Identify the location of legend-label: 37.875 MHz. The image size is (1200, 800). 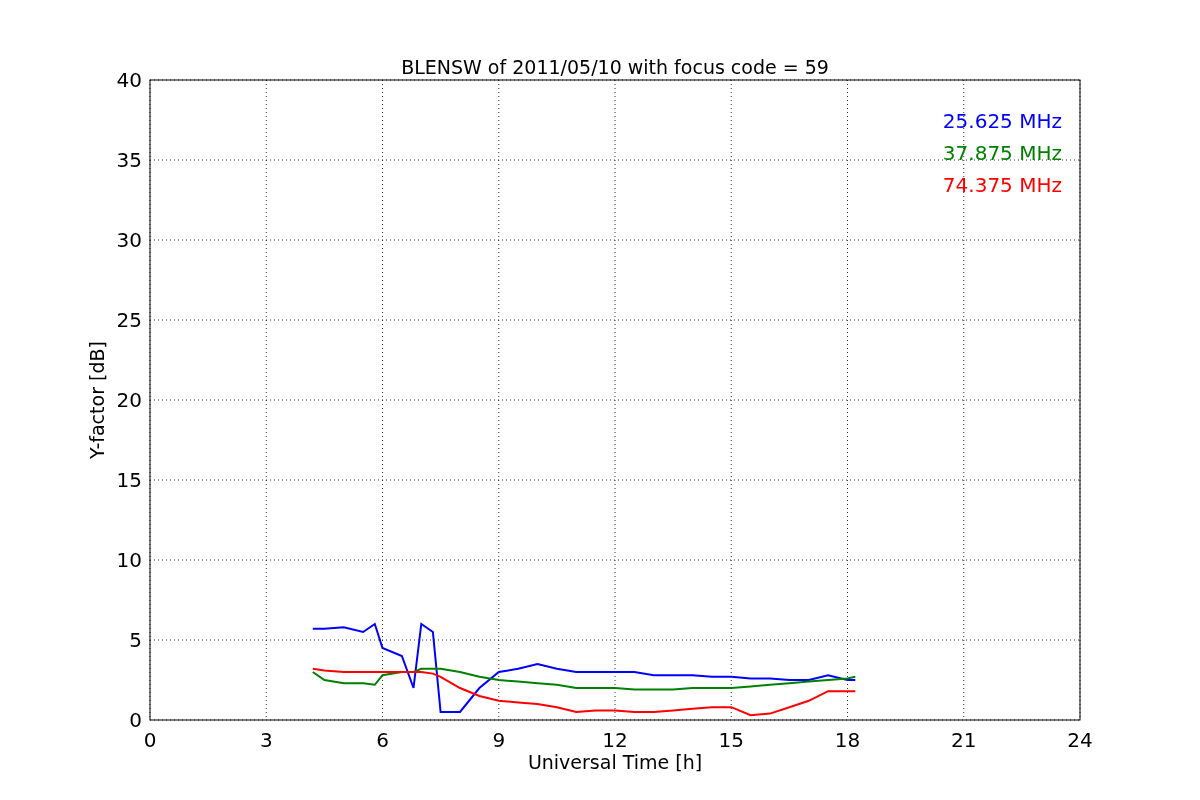
(1002, 153).